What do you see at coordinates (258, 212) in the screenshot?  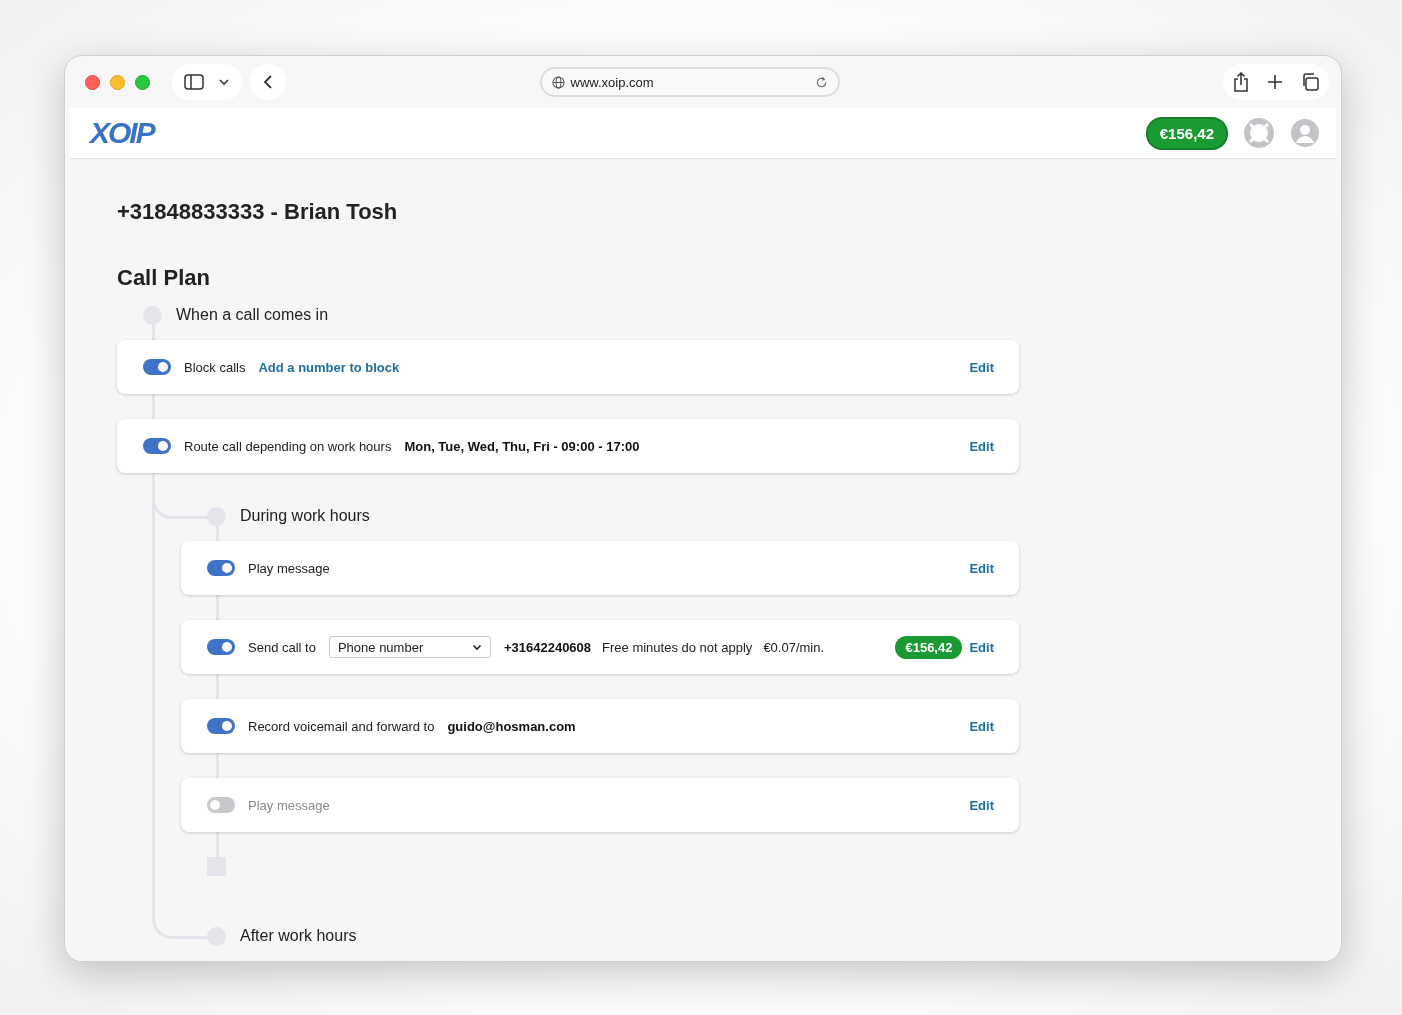 I see `page-title: +31848833333 - Brian Tosh` at bounding box center [258, 212].